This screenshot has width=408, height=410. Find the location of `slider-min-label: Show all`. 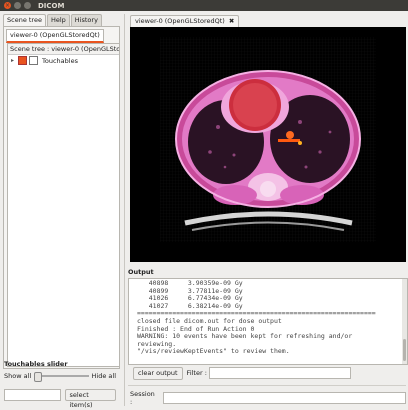

slider-min-label: Show all is located at coordinates (18, 376).